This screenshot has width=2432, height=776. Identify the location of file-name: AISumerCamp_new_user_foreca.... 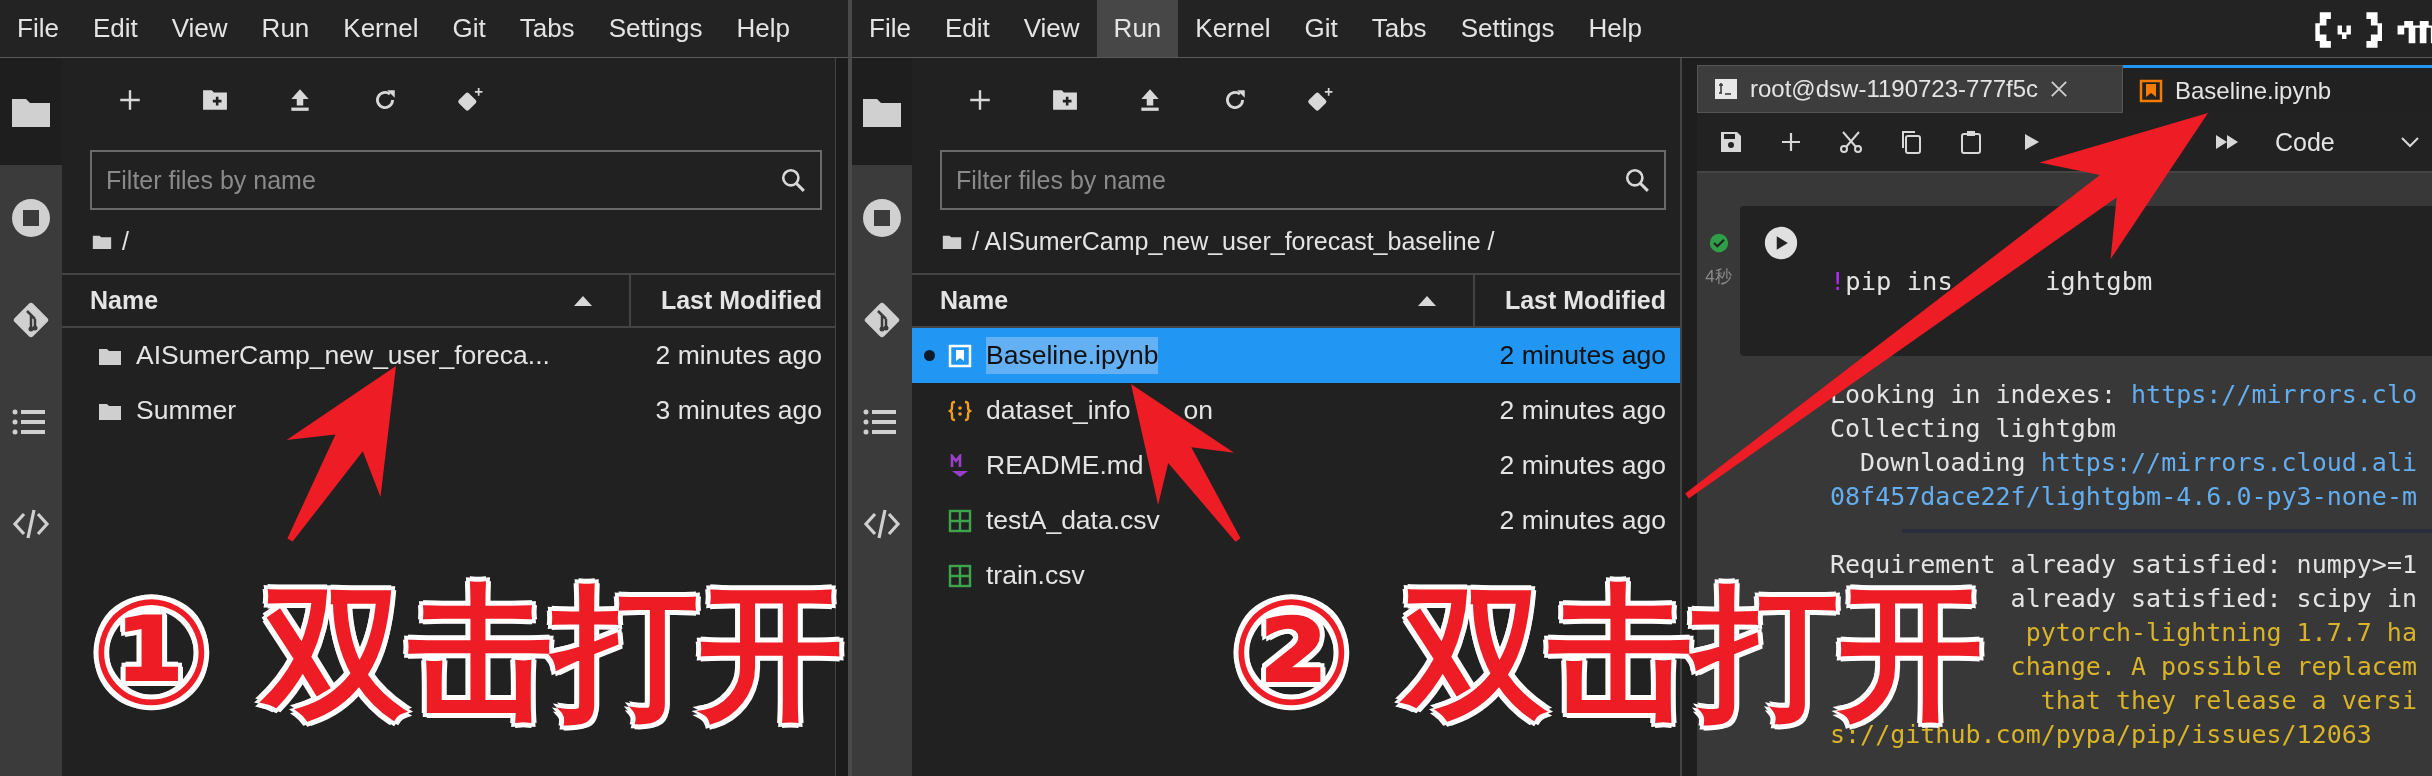
(343, 355).